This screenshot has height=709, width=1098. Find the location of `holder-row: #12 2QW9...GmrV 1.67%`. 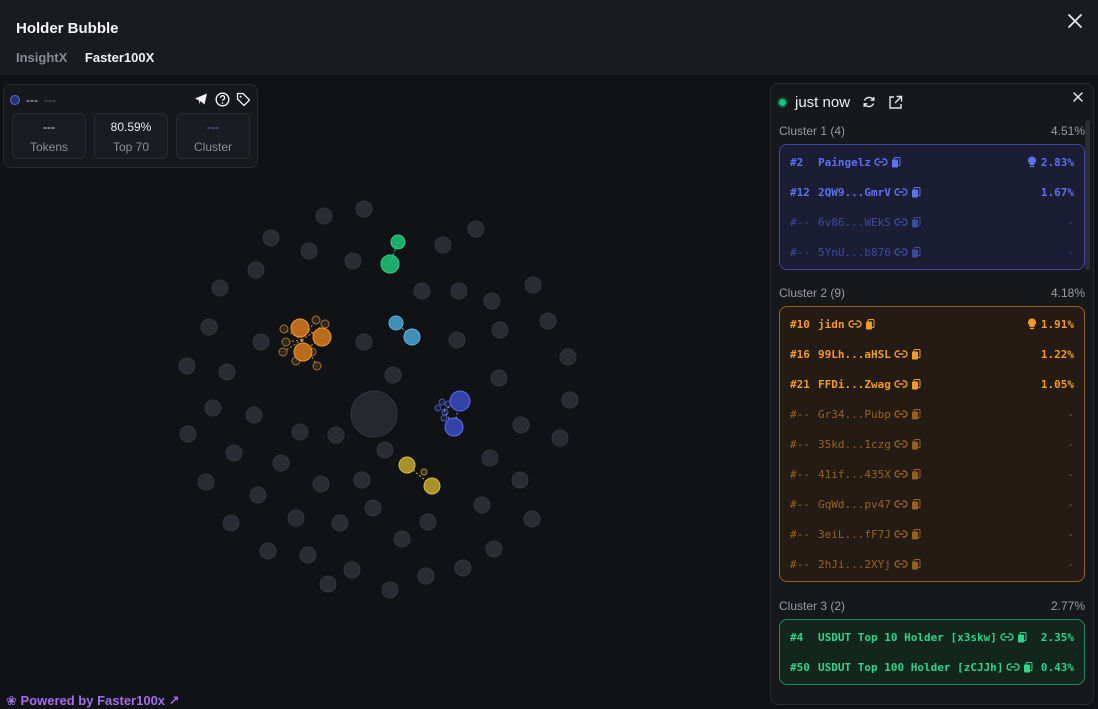

holder-row: #12 2QW9...GmrV 1.67% is located at coordinates (932, 192).